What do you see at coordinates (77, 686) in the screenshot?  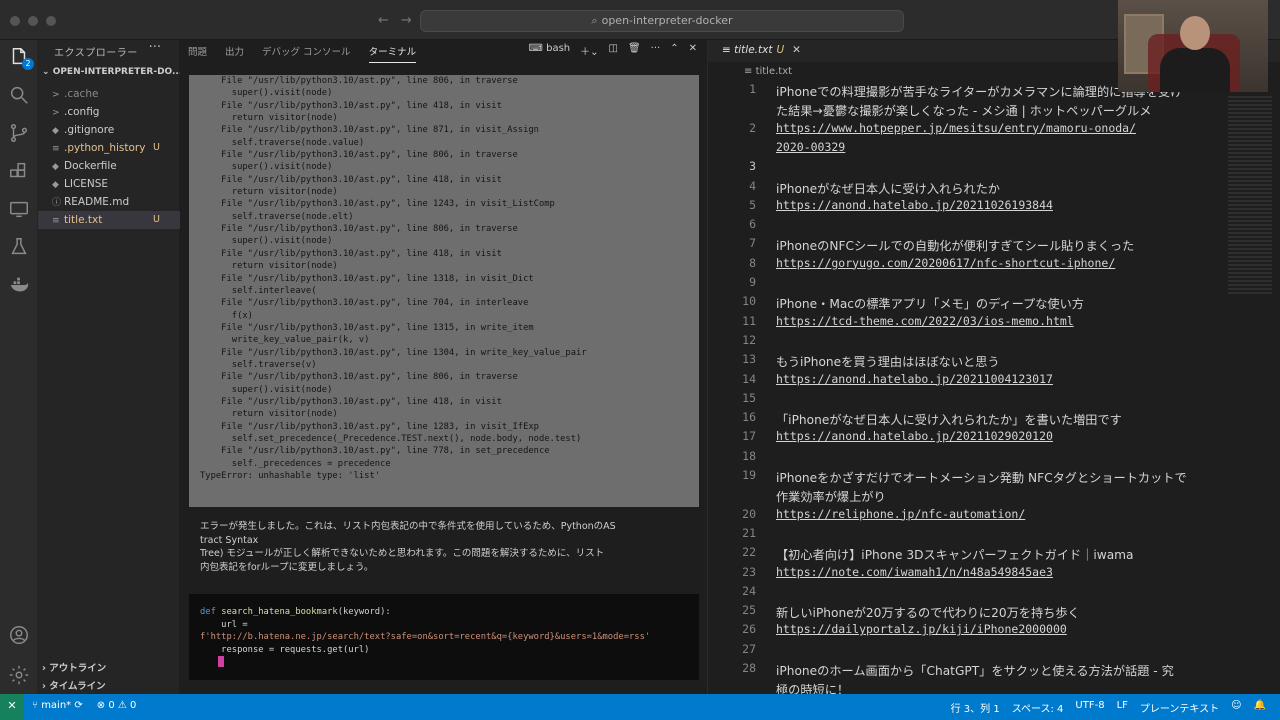 I see `timeline-label: タイムライン` at bounding box center [77, 686].